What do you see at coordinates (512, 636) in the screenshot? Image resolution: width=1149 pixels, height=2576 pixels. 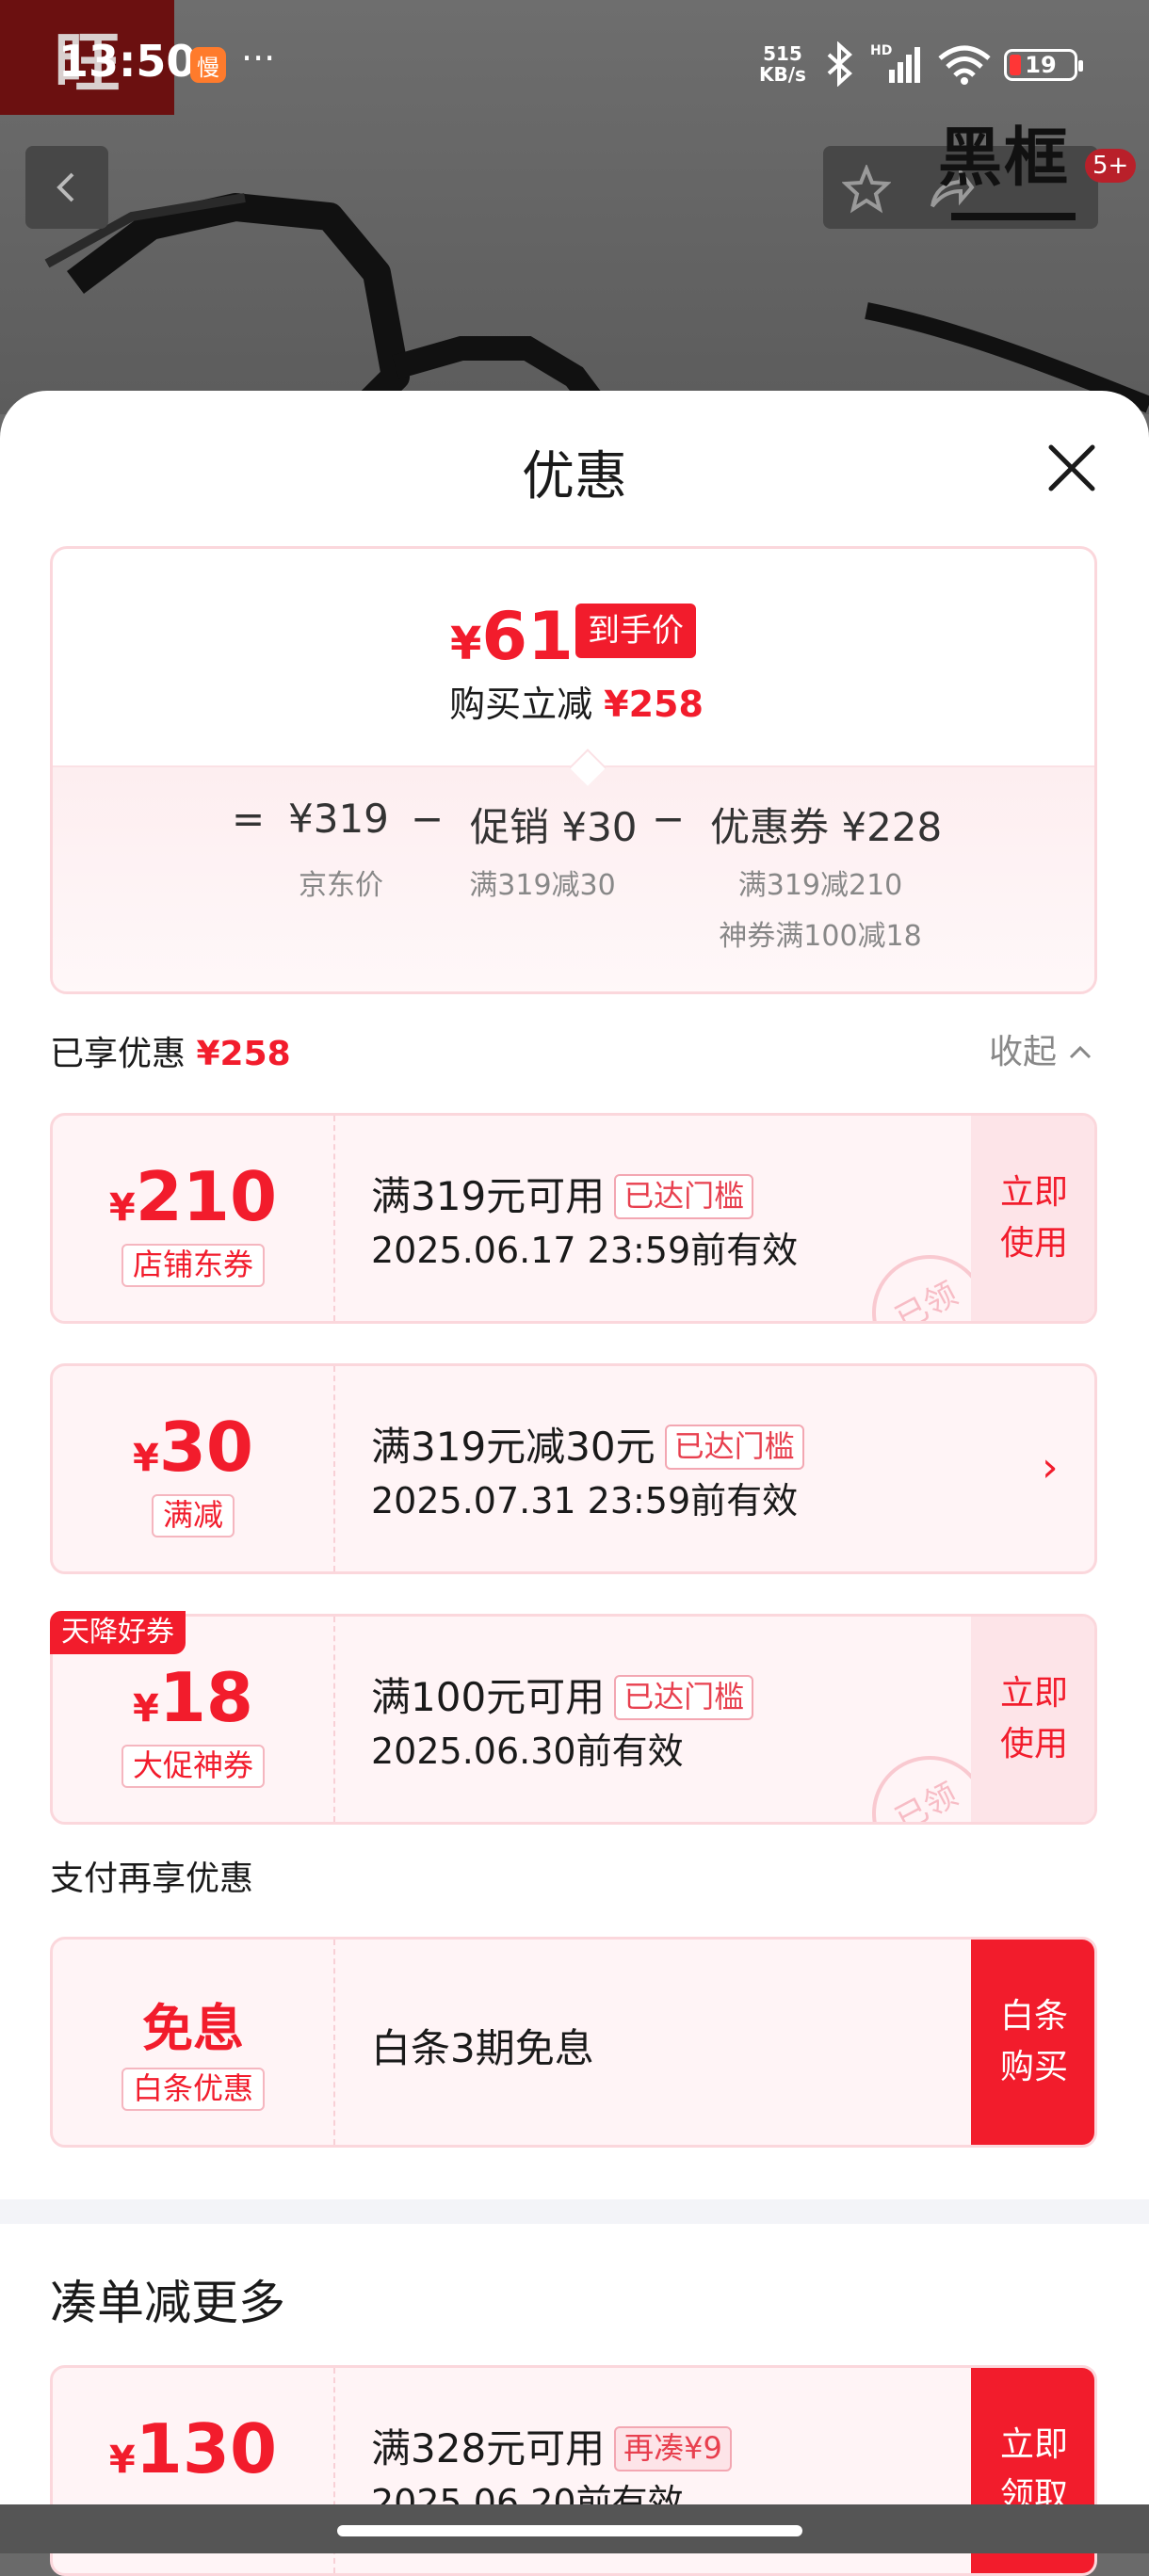 I see `final-price: ¥61` at bounding box center [512, 636].